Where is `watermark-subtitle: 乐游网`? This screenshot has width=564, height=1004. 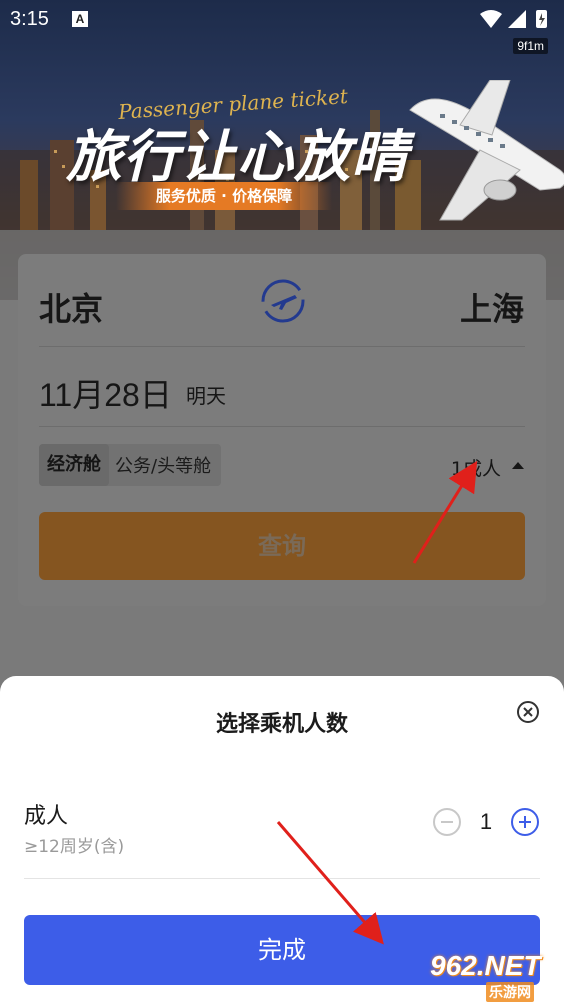
watermark-subtitle: 乐游网 is located at coordinates (510, 992).